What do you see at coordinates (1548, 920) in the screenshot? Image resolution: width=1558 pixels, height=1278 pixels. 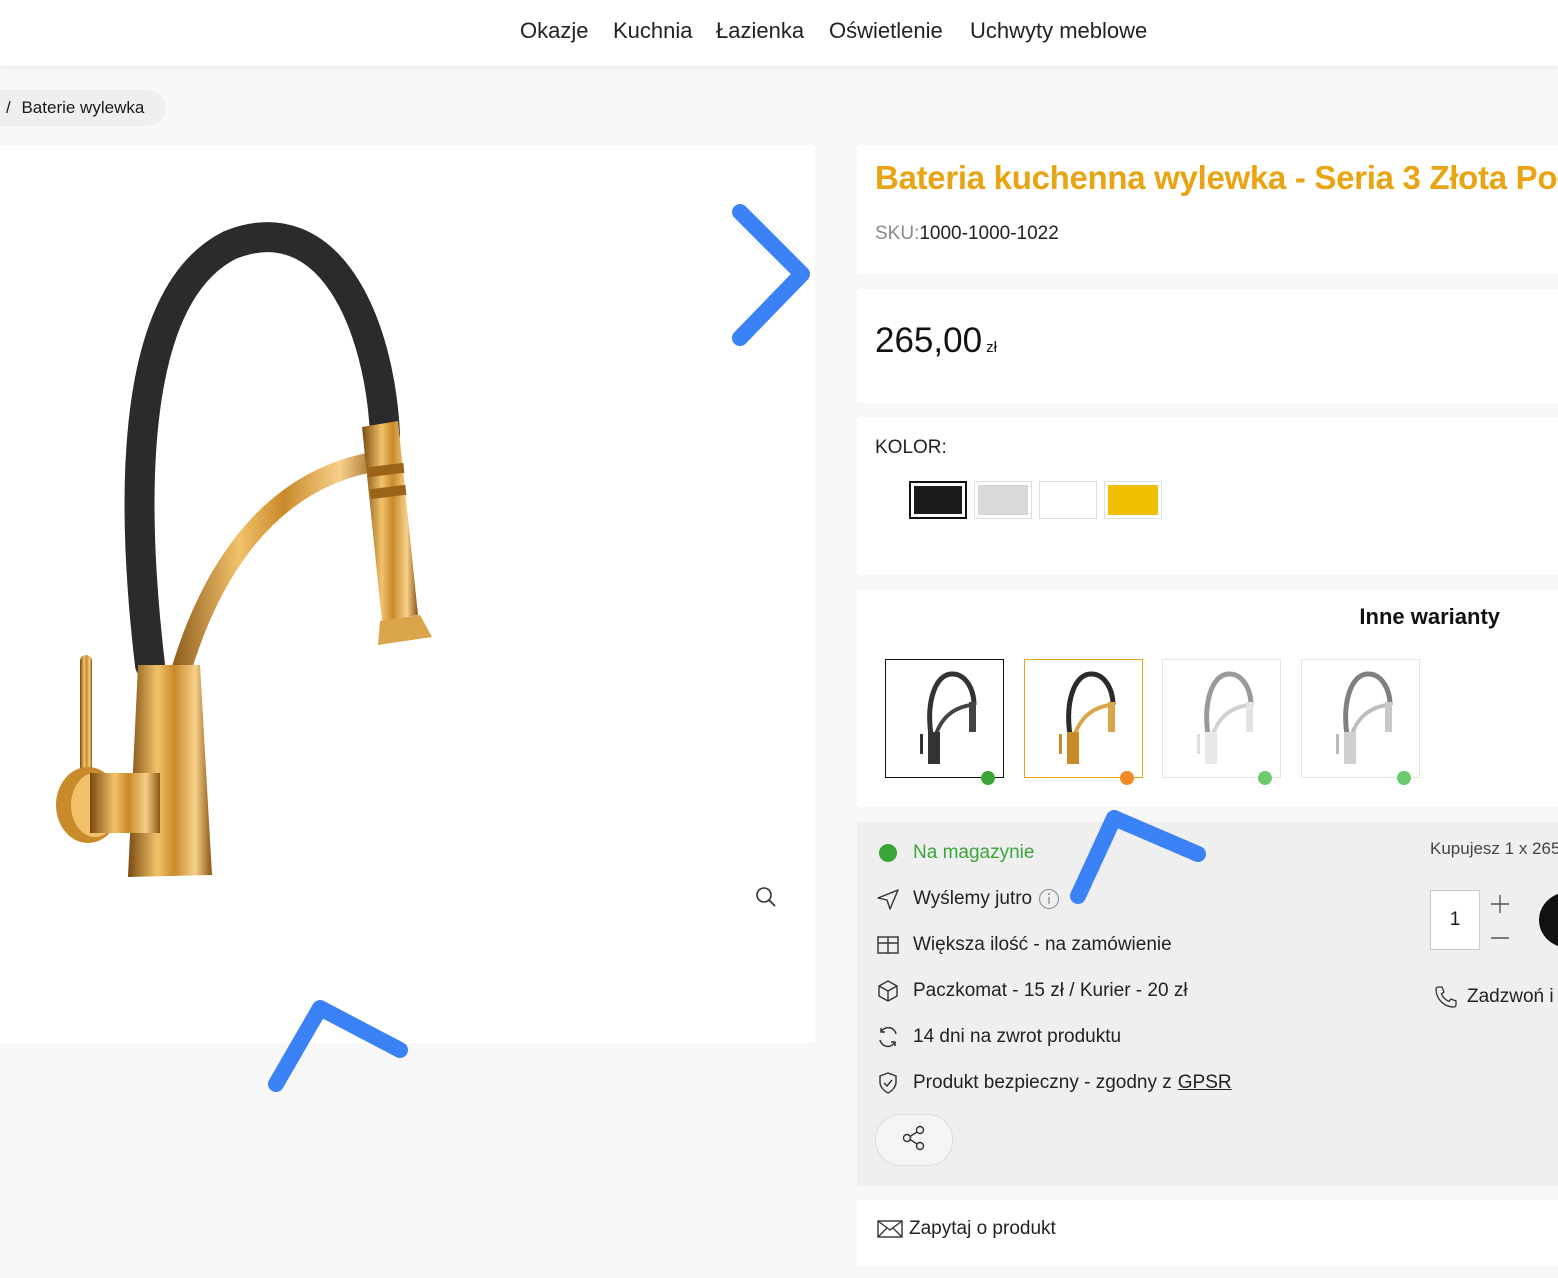 I see `add-to-cart-button` at bounding box center [1548, 920].